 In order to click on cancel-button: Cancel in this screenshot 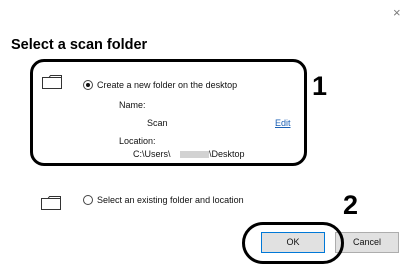, I will do `click(367, 242)`.